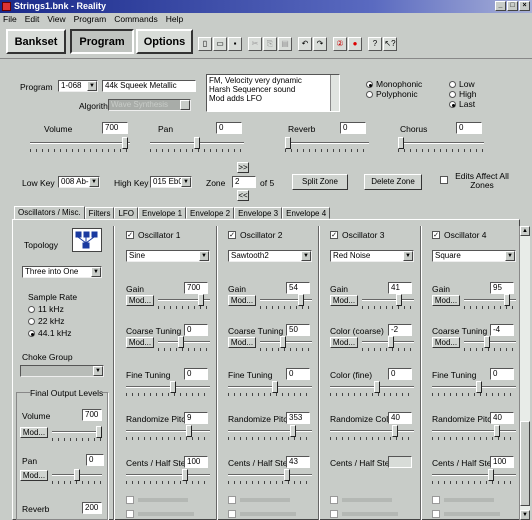  Describe the element at coordinates (298, 418) in the screenshot. I see `rand-input: 353` at that location.